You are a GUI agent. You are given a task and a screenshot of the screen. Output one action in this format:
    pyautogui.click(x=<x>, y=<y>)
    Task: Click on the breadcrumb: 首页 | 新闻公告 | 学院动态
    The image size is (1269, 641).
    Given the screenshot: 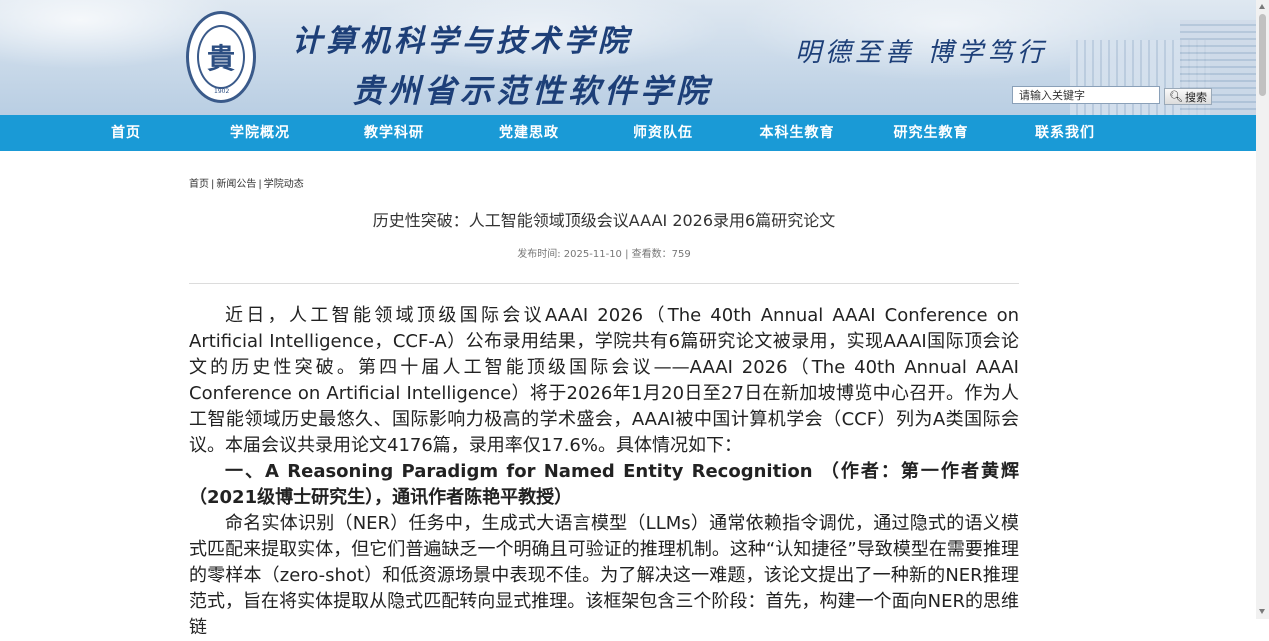 What is the action you would take?
    pyautogui.click(x=246, y=182)
    